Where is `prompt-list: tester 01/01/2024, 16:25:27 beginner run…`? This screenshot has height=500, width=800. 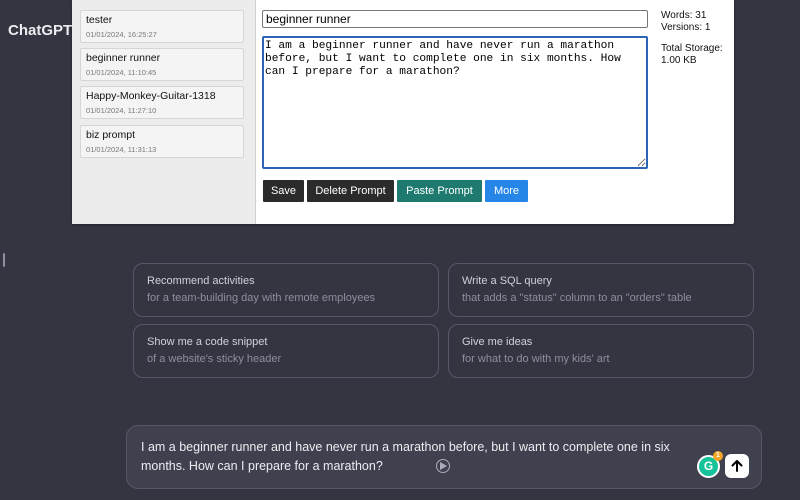 prompt-list: tester 01/01/2024, 16:25:27 beginner run… is located at coordinates (164, 112).